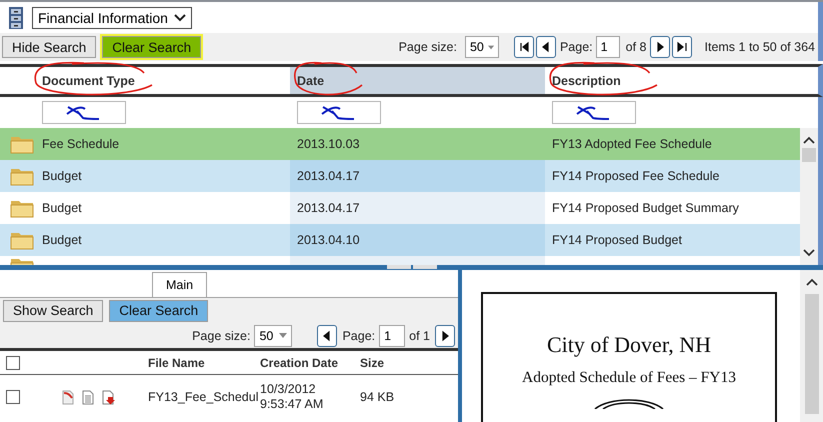 The height and width of the screenshot is (422, 823). I want to click on creation-date: 10/3/2012 9:53:47 AM, so click(292, 397).